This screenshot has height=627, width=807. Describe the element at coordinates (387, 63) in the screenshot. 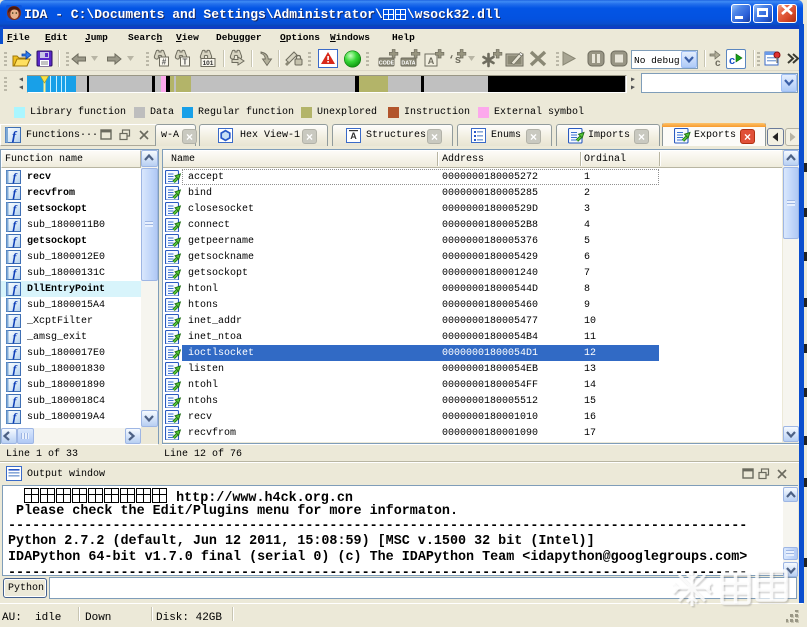

I see `svg-text: CODE` at that location.